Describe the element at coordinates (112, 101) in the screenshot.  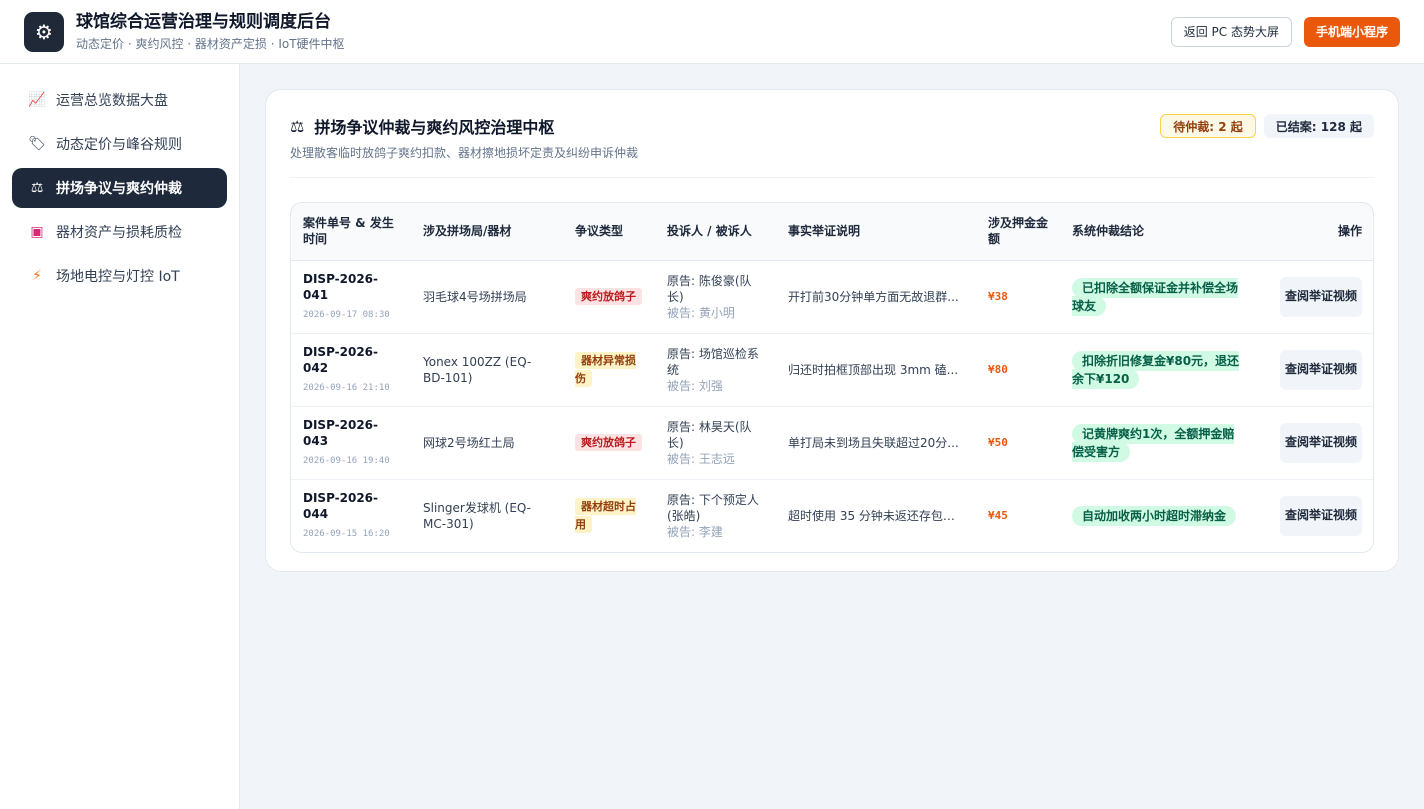
I see `sidebar-item-label: 运营总览数据大盘` at that location.